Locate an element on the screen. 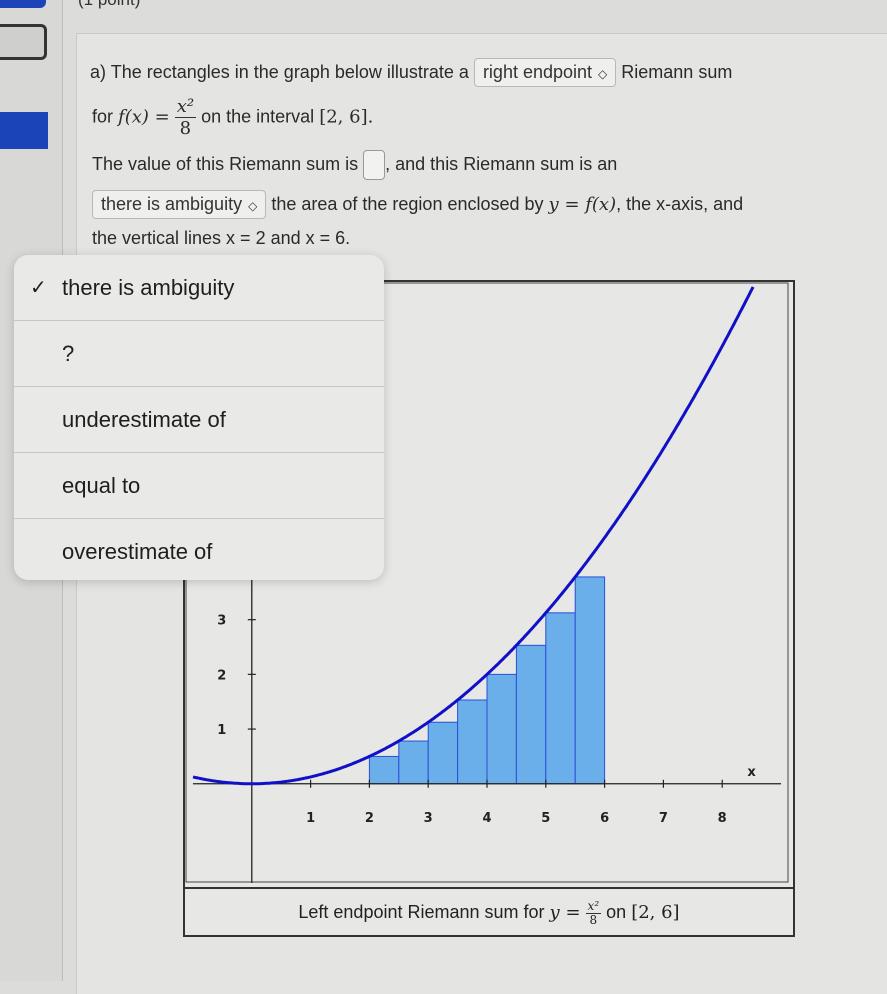 The image size is (887, 994). y-tick-label: 3 is located at coordinates (221, 621).